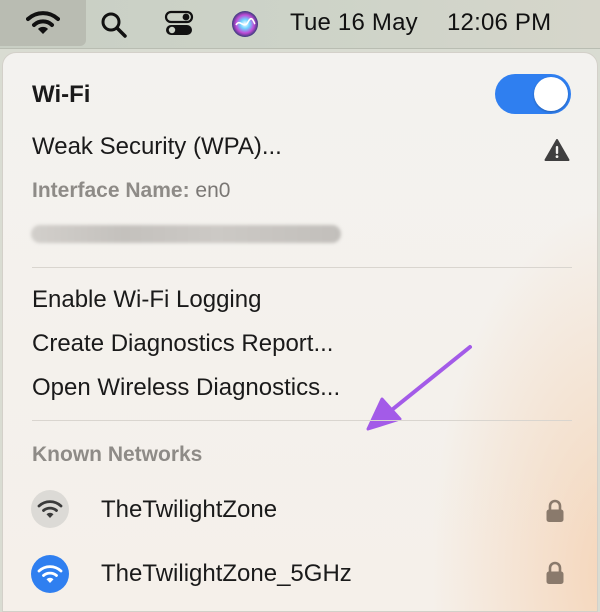 The image size is (600, 612). Describe the element at coordinates (111, 190) in the screenshot. I see `interface-label: Interface Name:` at that location.